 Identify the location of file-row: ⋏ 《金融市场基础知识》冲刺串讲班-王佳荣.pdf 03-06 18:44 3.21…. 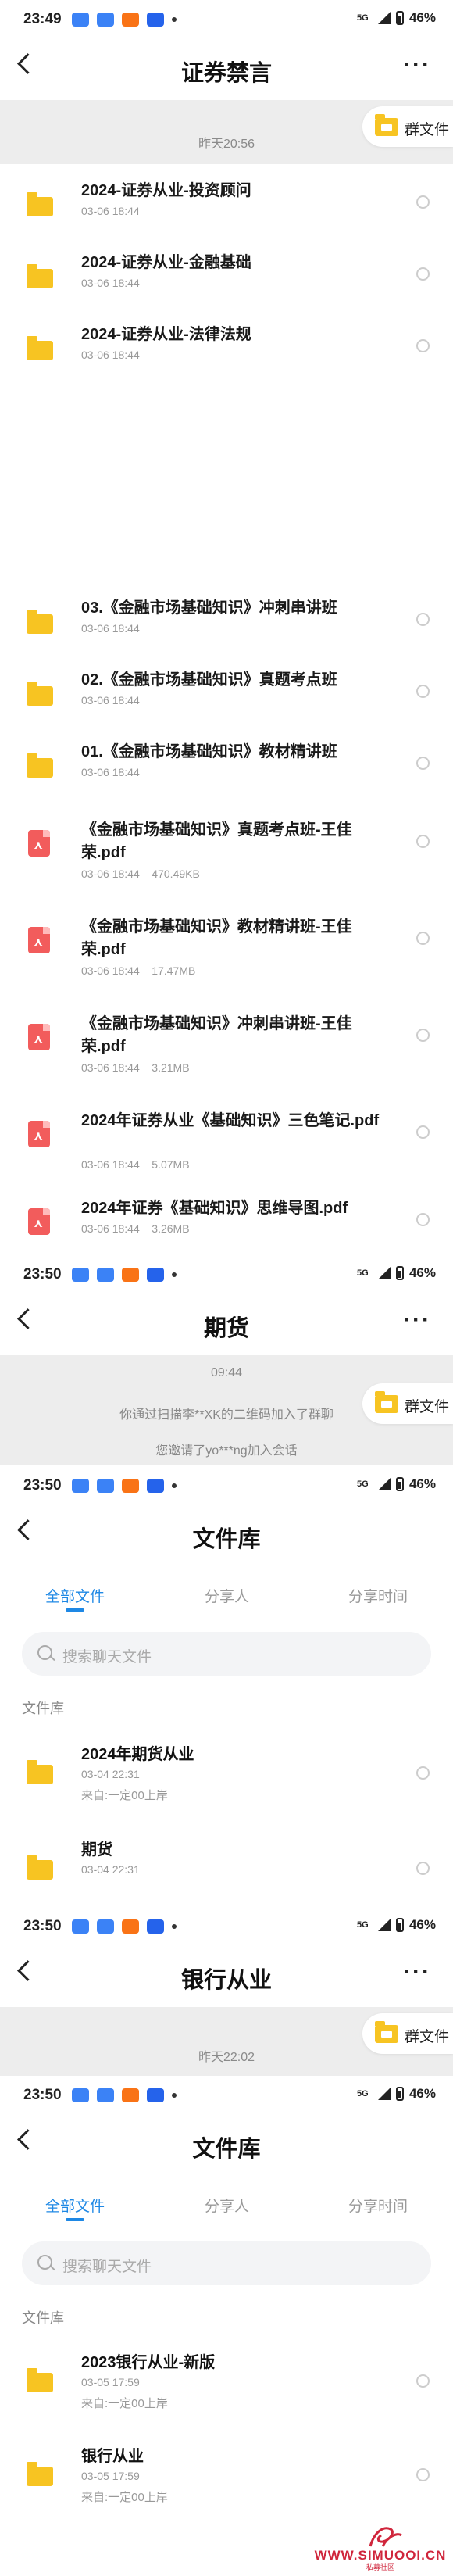
(226, 1035).